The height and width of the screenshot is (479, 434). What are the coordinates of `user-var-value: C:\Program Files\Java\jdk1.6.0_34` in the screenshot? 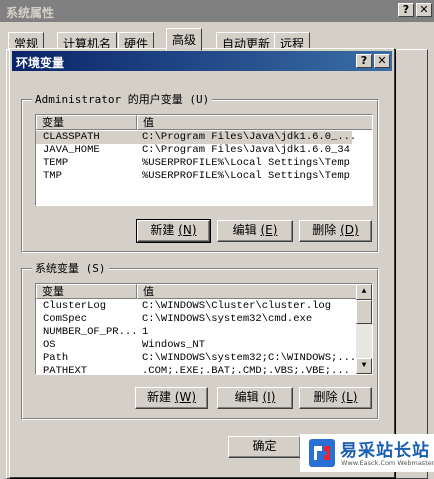 It's located at (246, 150).